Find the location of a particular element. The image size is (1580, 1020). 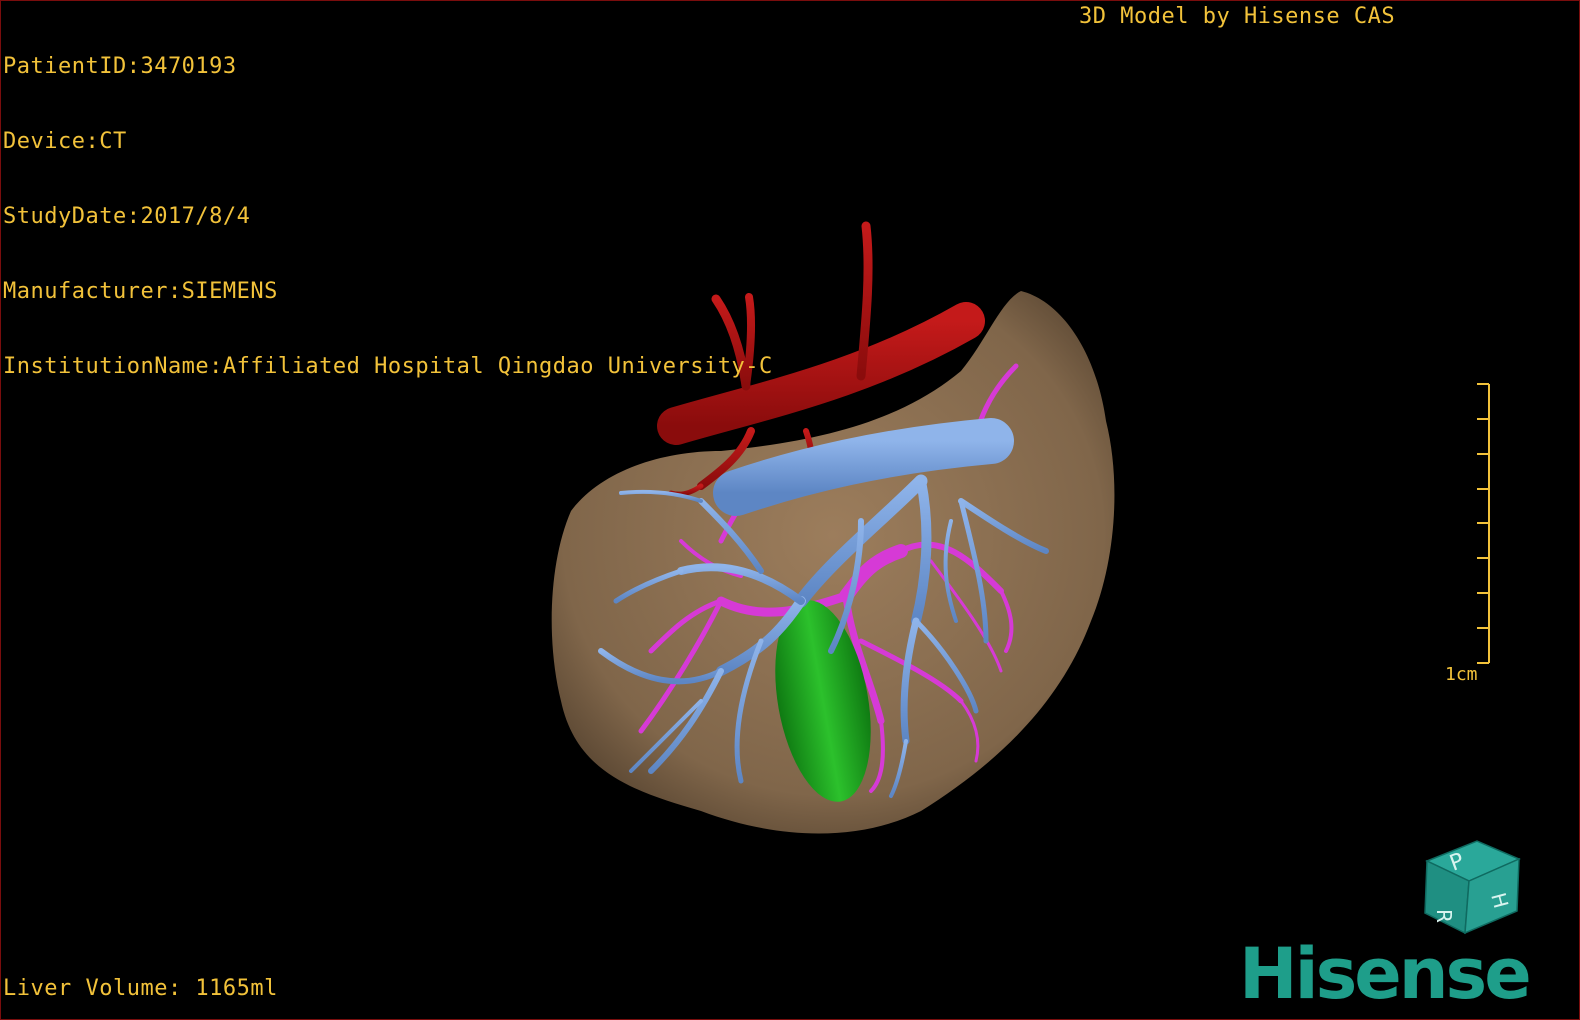

model-credit-text: 3D Model by Hisense CAS is located at coordinates (1237, 16).